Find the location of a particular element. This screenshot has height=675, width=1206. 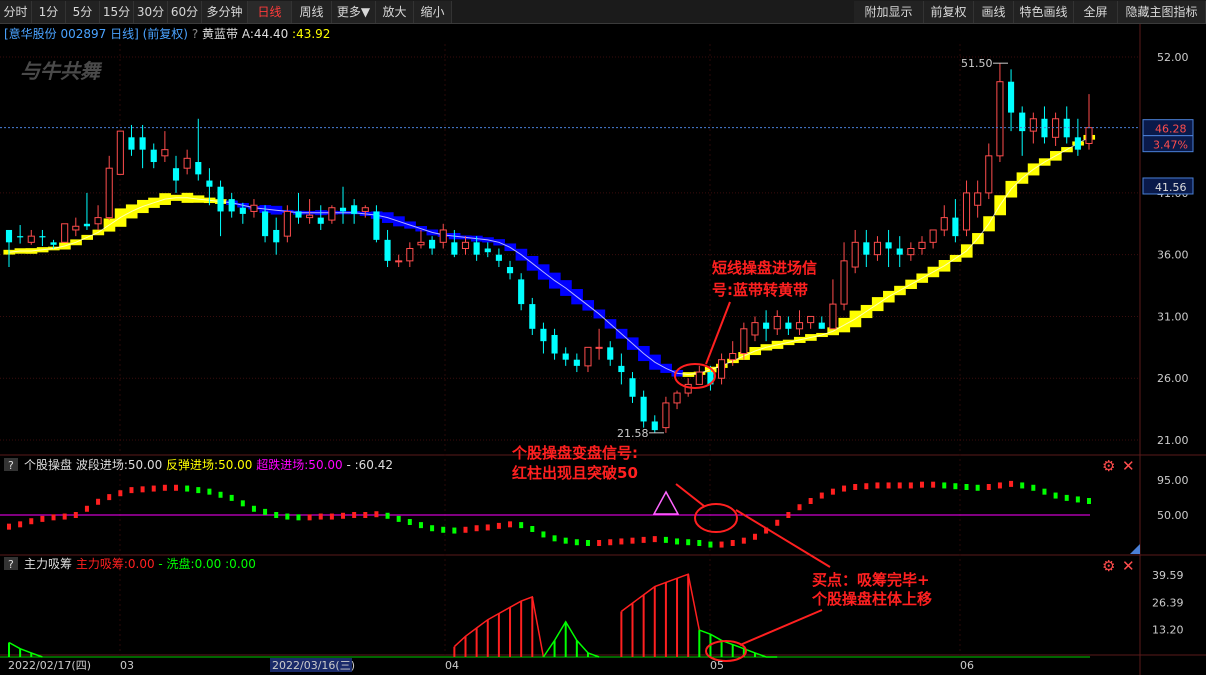

annotation-text: 短线操盘进场信 is located at coordinates (764, 268).